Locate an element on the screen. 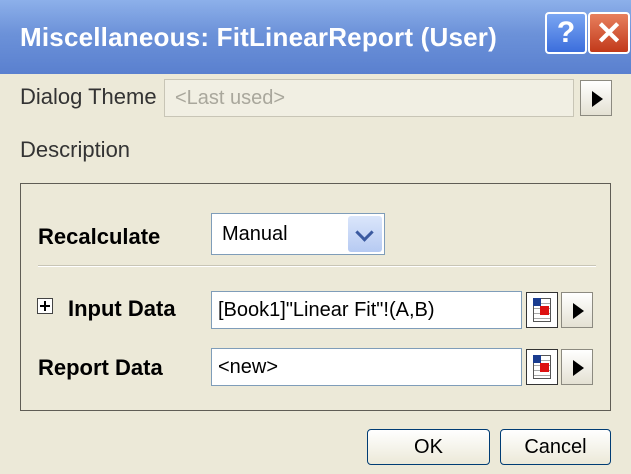  input-data-label: Input Data is located at coordinates (122, 308).